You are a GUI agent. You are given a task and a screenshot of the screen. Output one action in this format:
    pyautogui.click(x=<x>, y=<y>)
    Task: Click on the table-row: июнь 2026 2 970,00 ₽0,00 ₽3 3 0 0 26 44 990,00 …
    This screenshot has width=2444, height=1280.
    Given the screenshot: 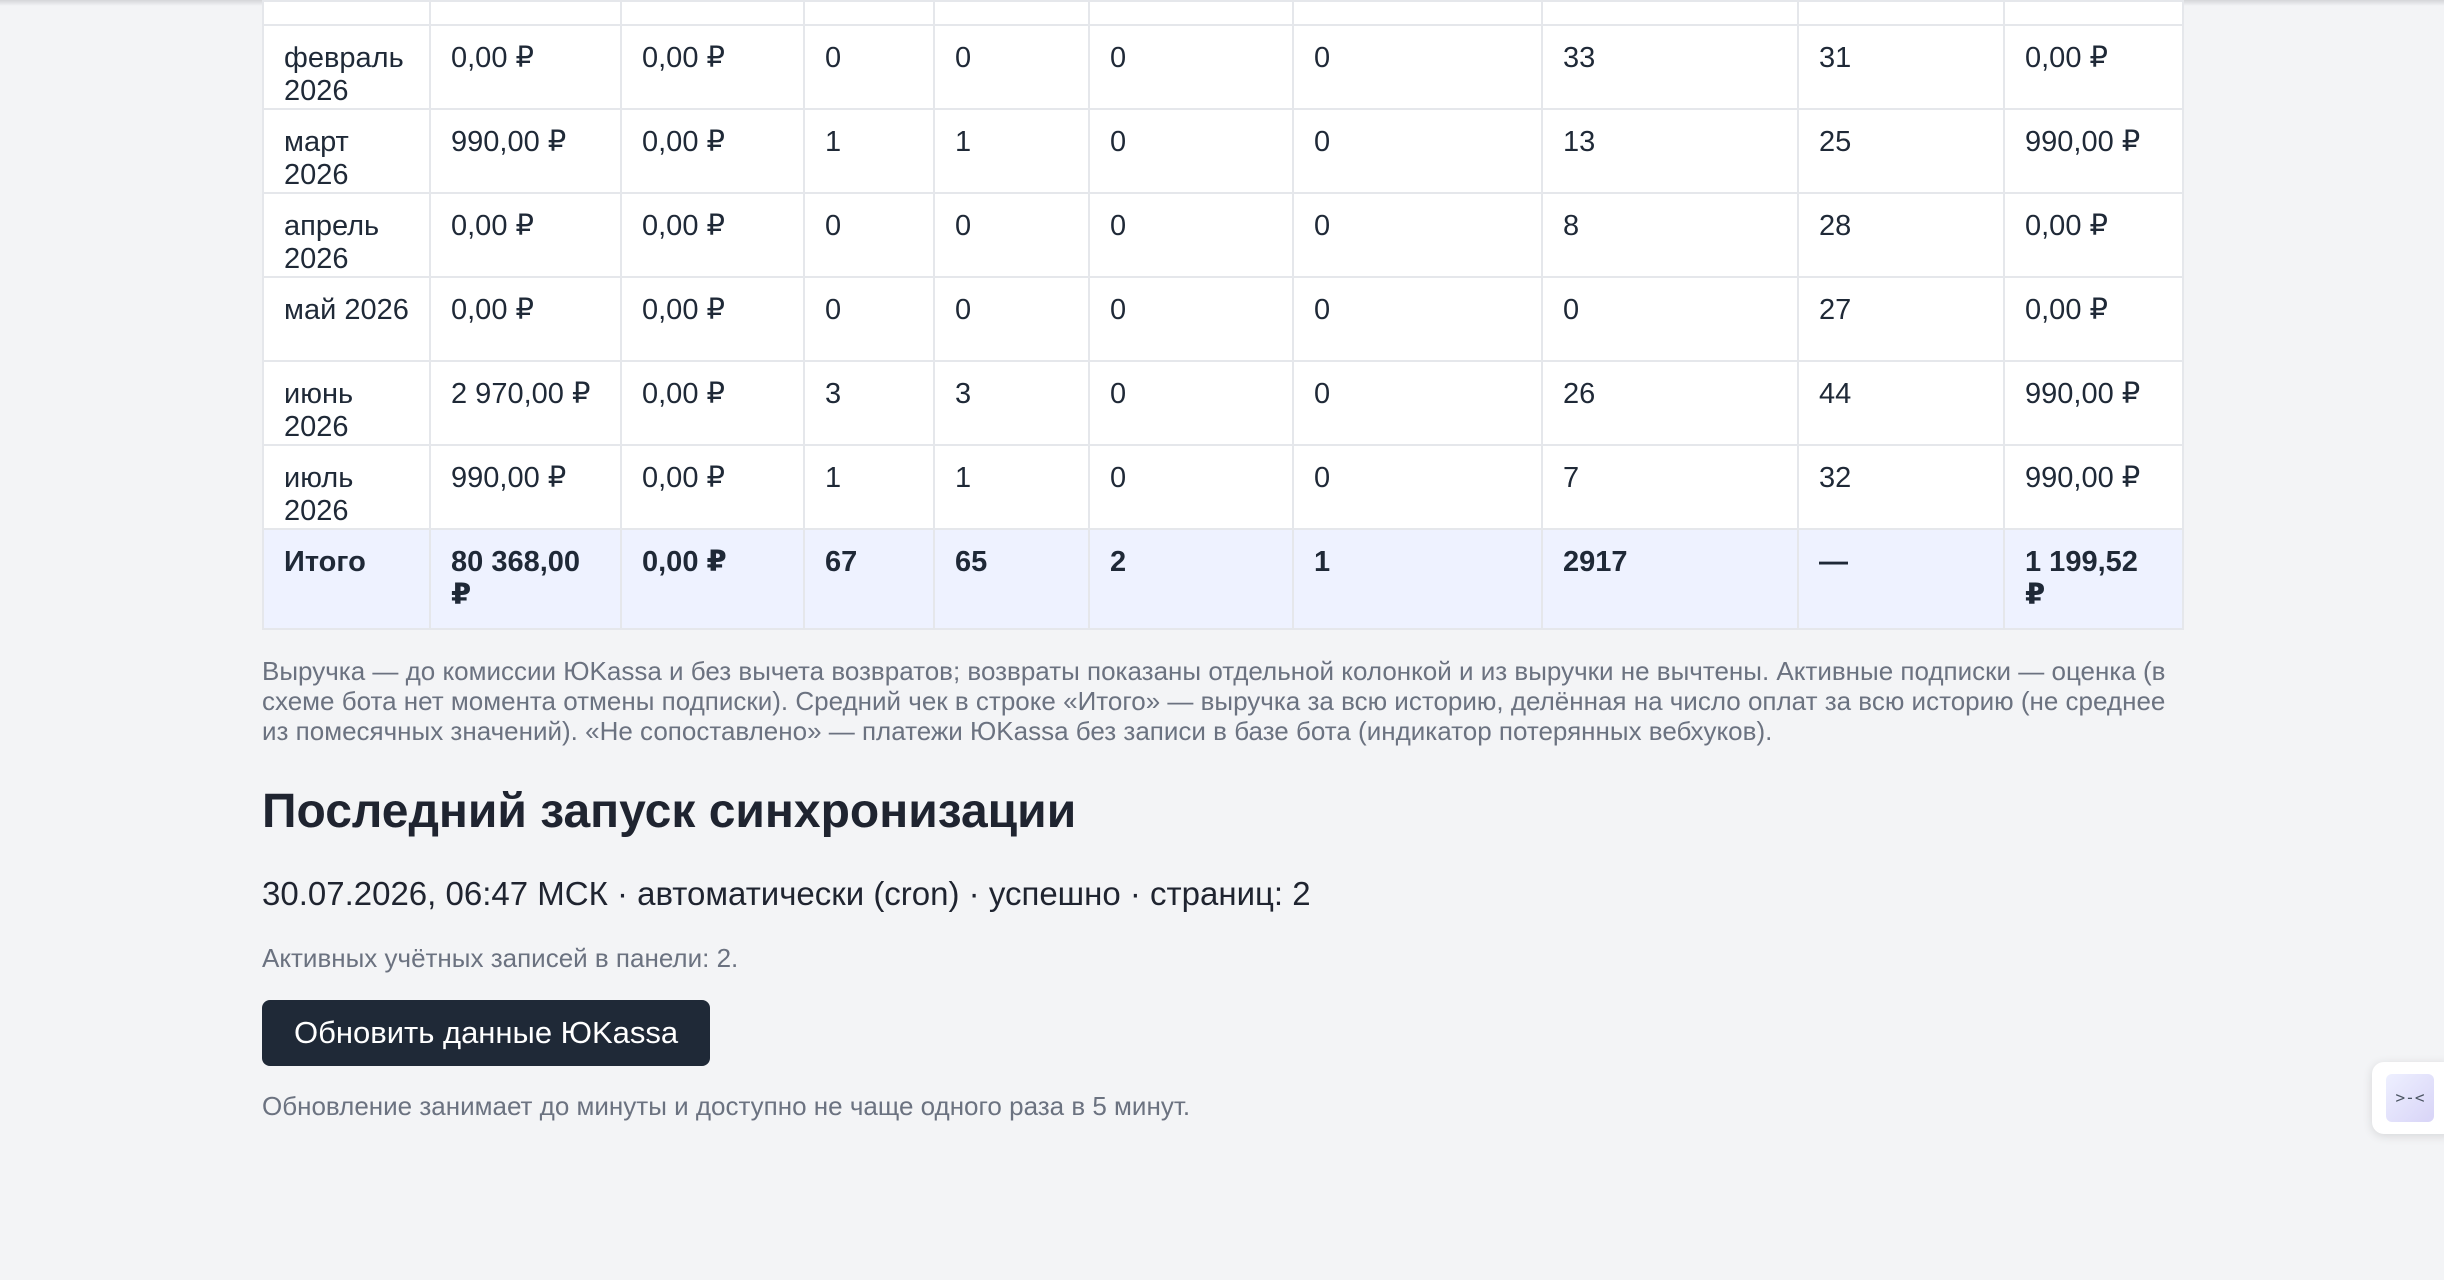 What is the action you would take?
    pyautogui.click(x=1223, y=403)
    